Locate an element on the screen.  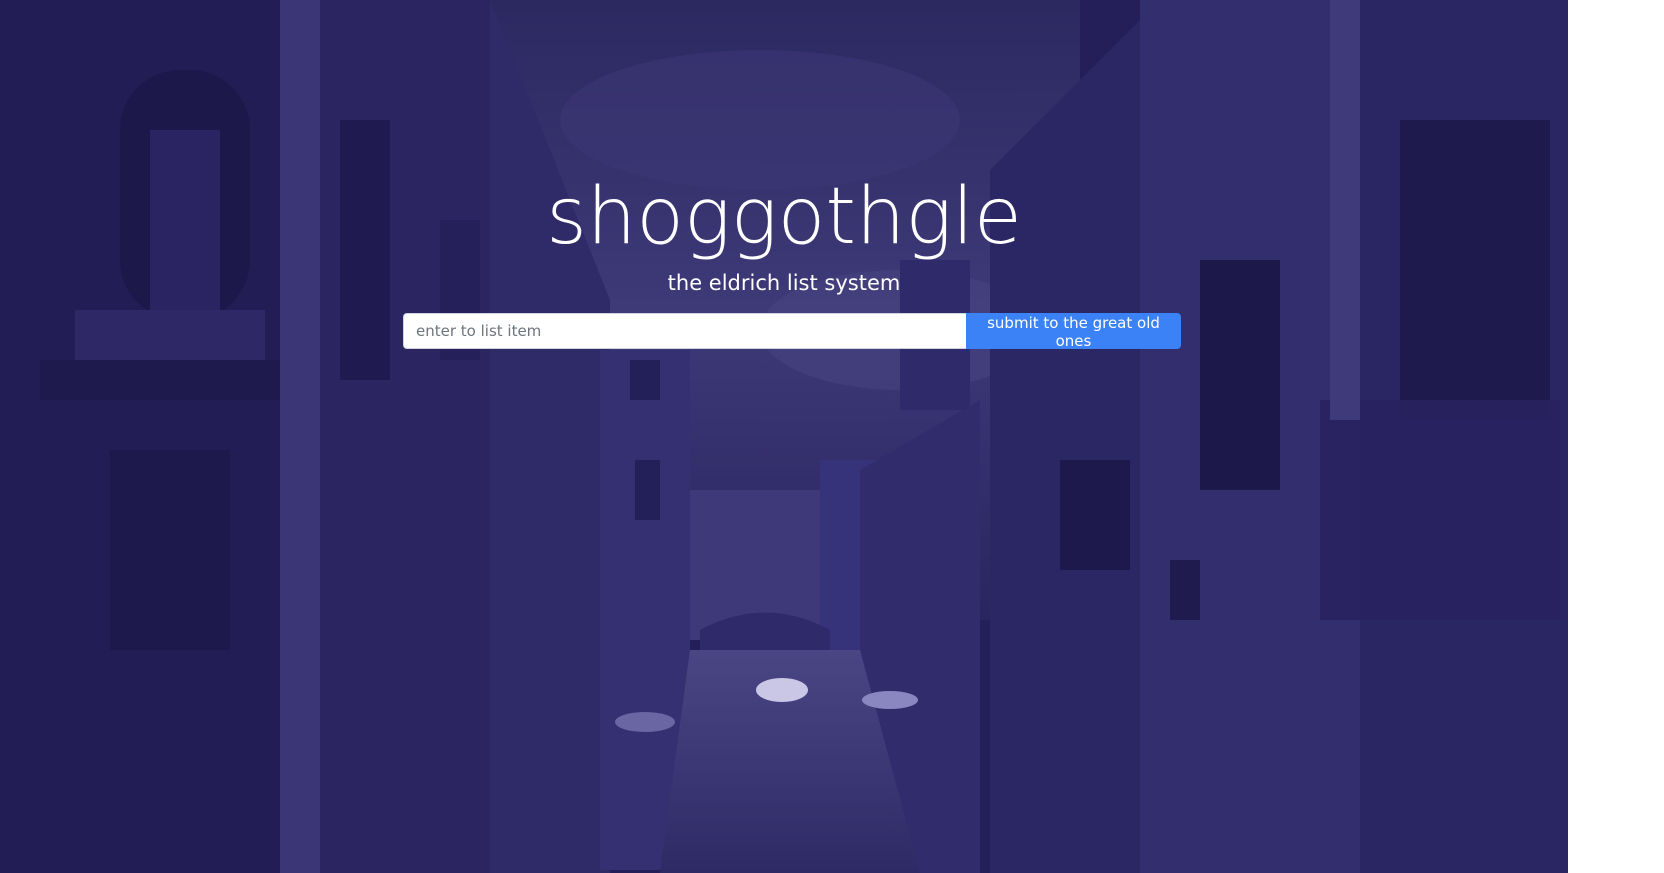
list-item-input is located at coordinates (684, 331).